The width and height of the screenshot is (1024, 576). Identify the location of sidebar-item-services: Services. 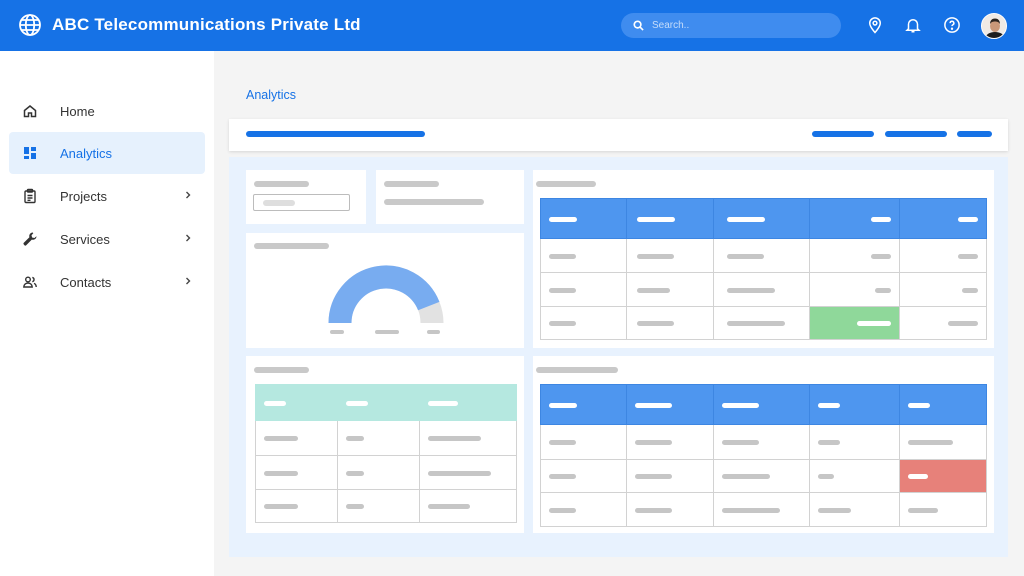
(107, 239).